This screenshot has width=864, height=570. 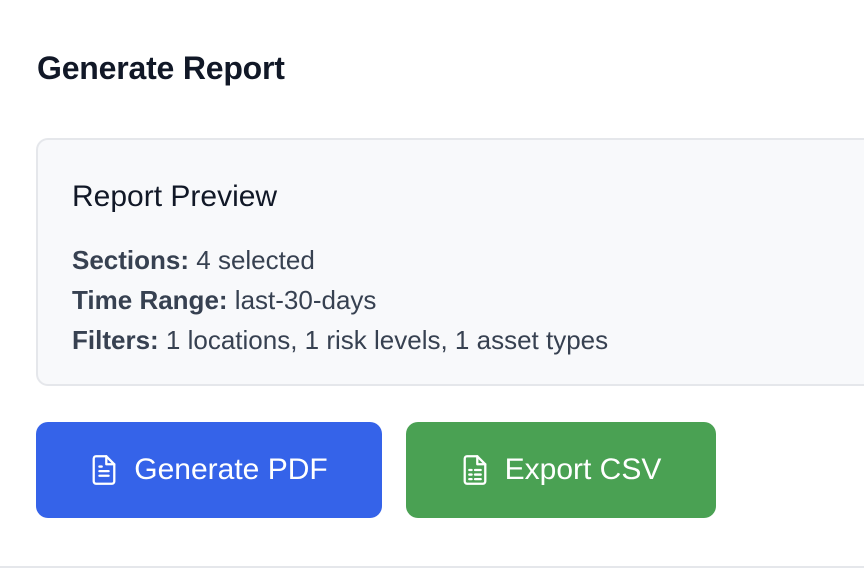 What do you see at coordinates (340, 260) in the screenshot?
I see `sections-summary: Sections: 4 selected` at bounding box center [340, 260].